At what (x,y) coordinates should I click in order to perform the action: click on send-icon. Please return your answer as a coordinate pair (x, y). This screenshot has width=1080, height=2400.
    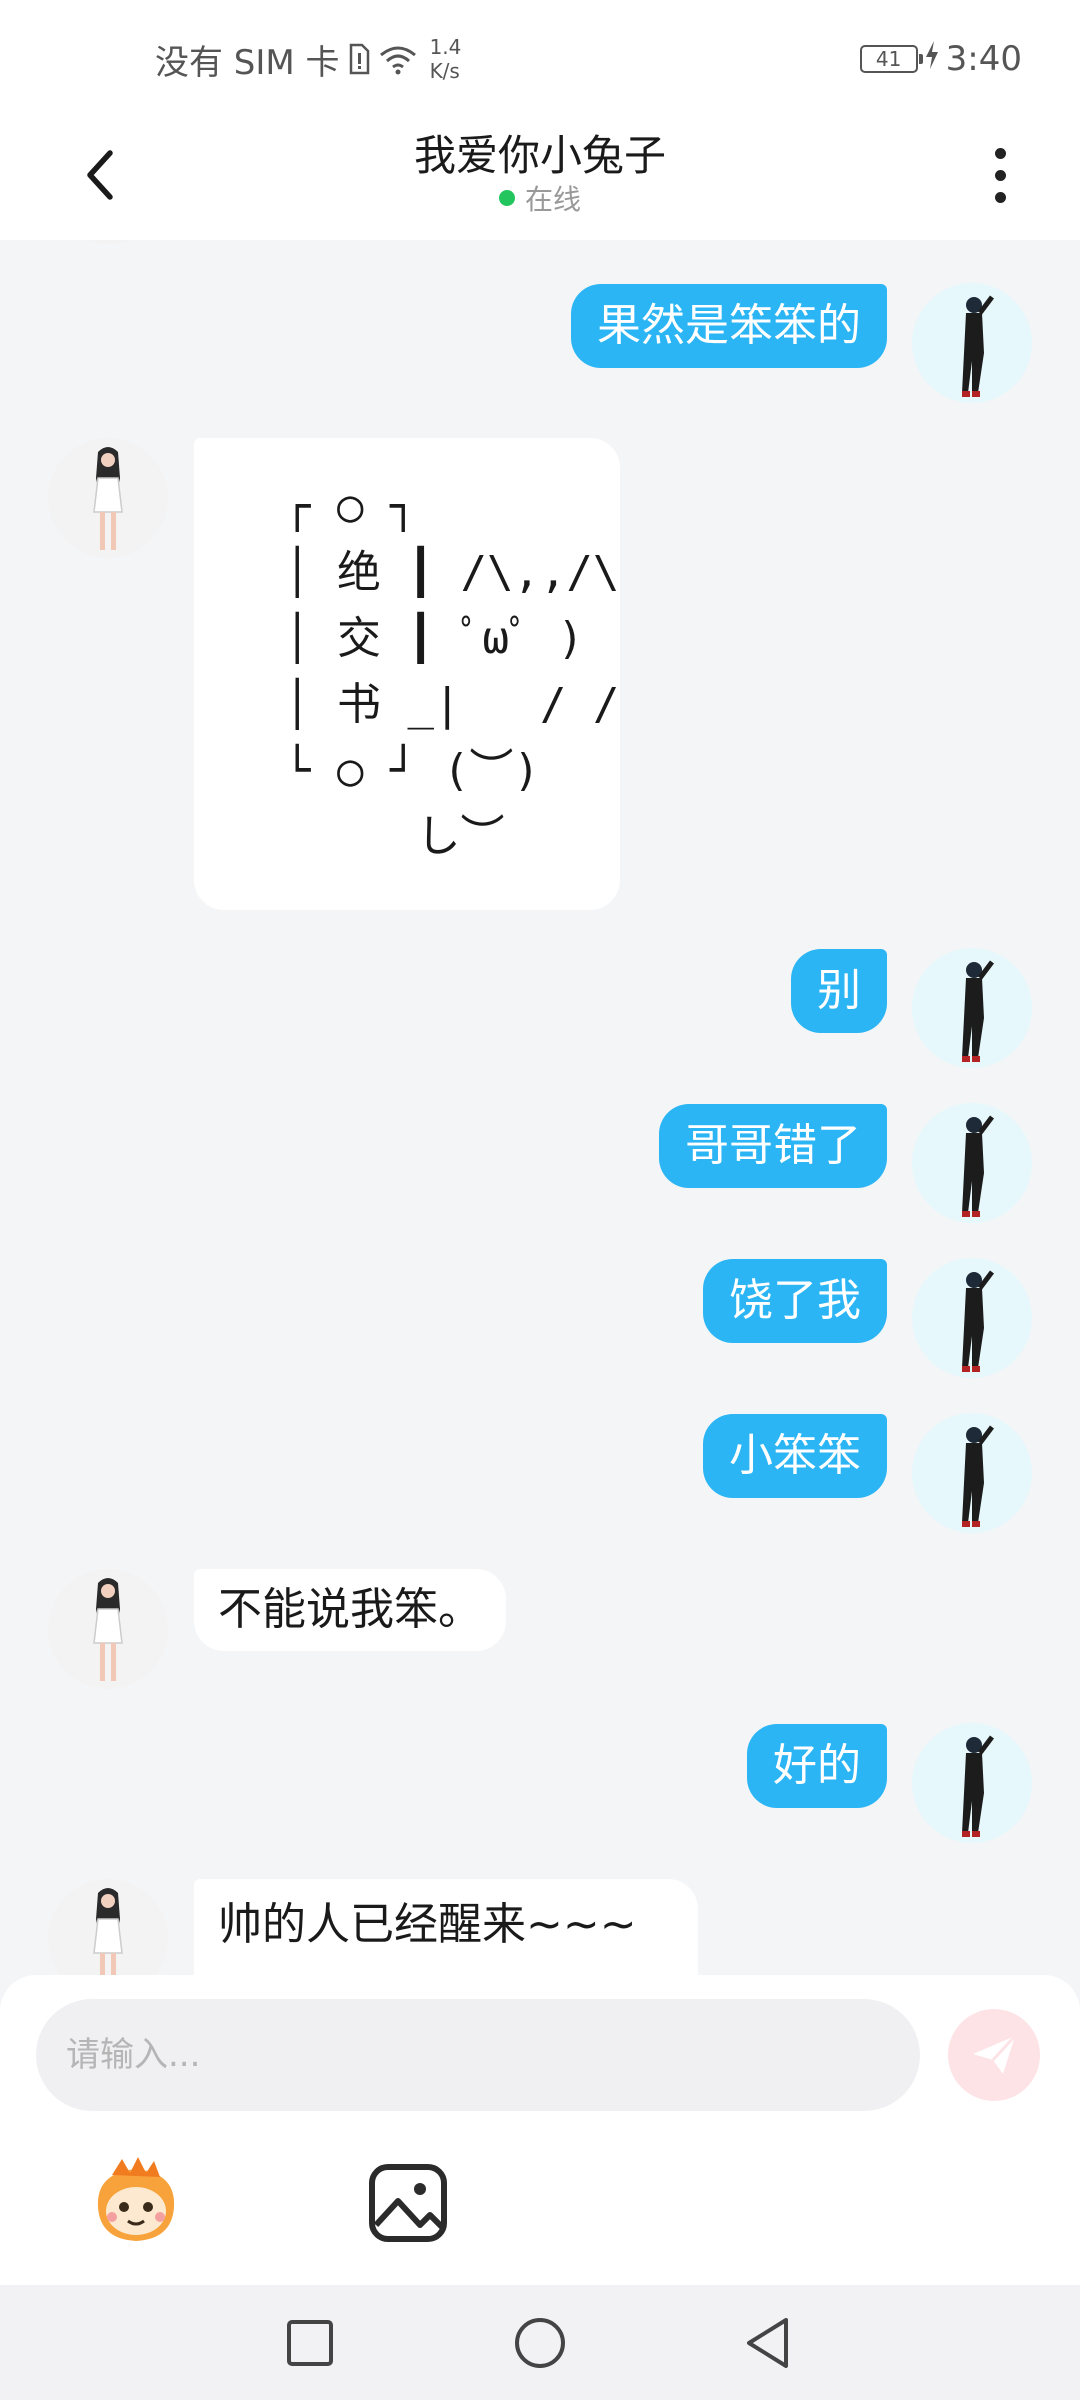
    Looking at the image, I should click on (995, 2054).